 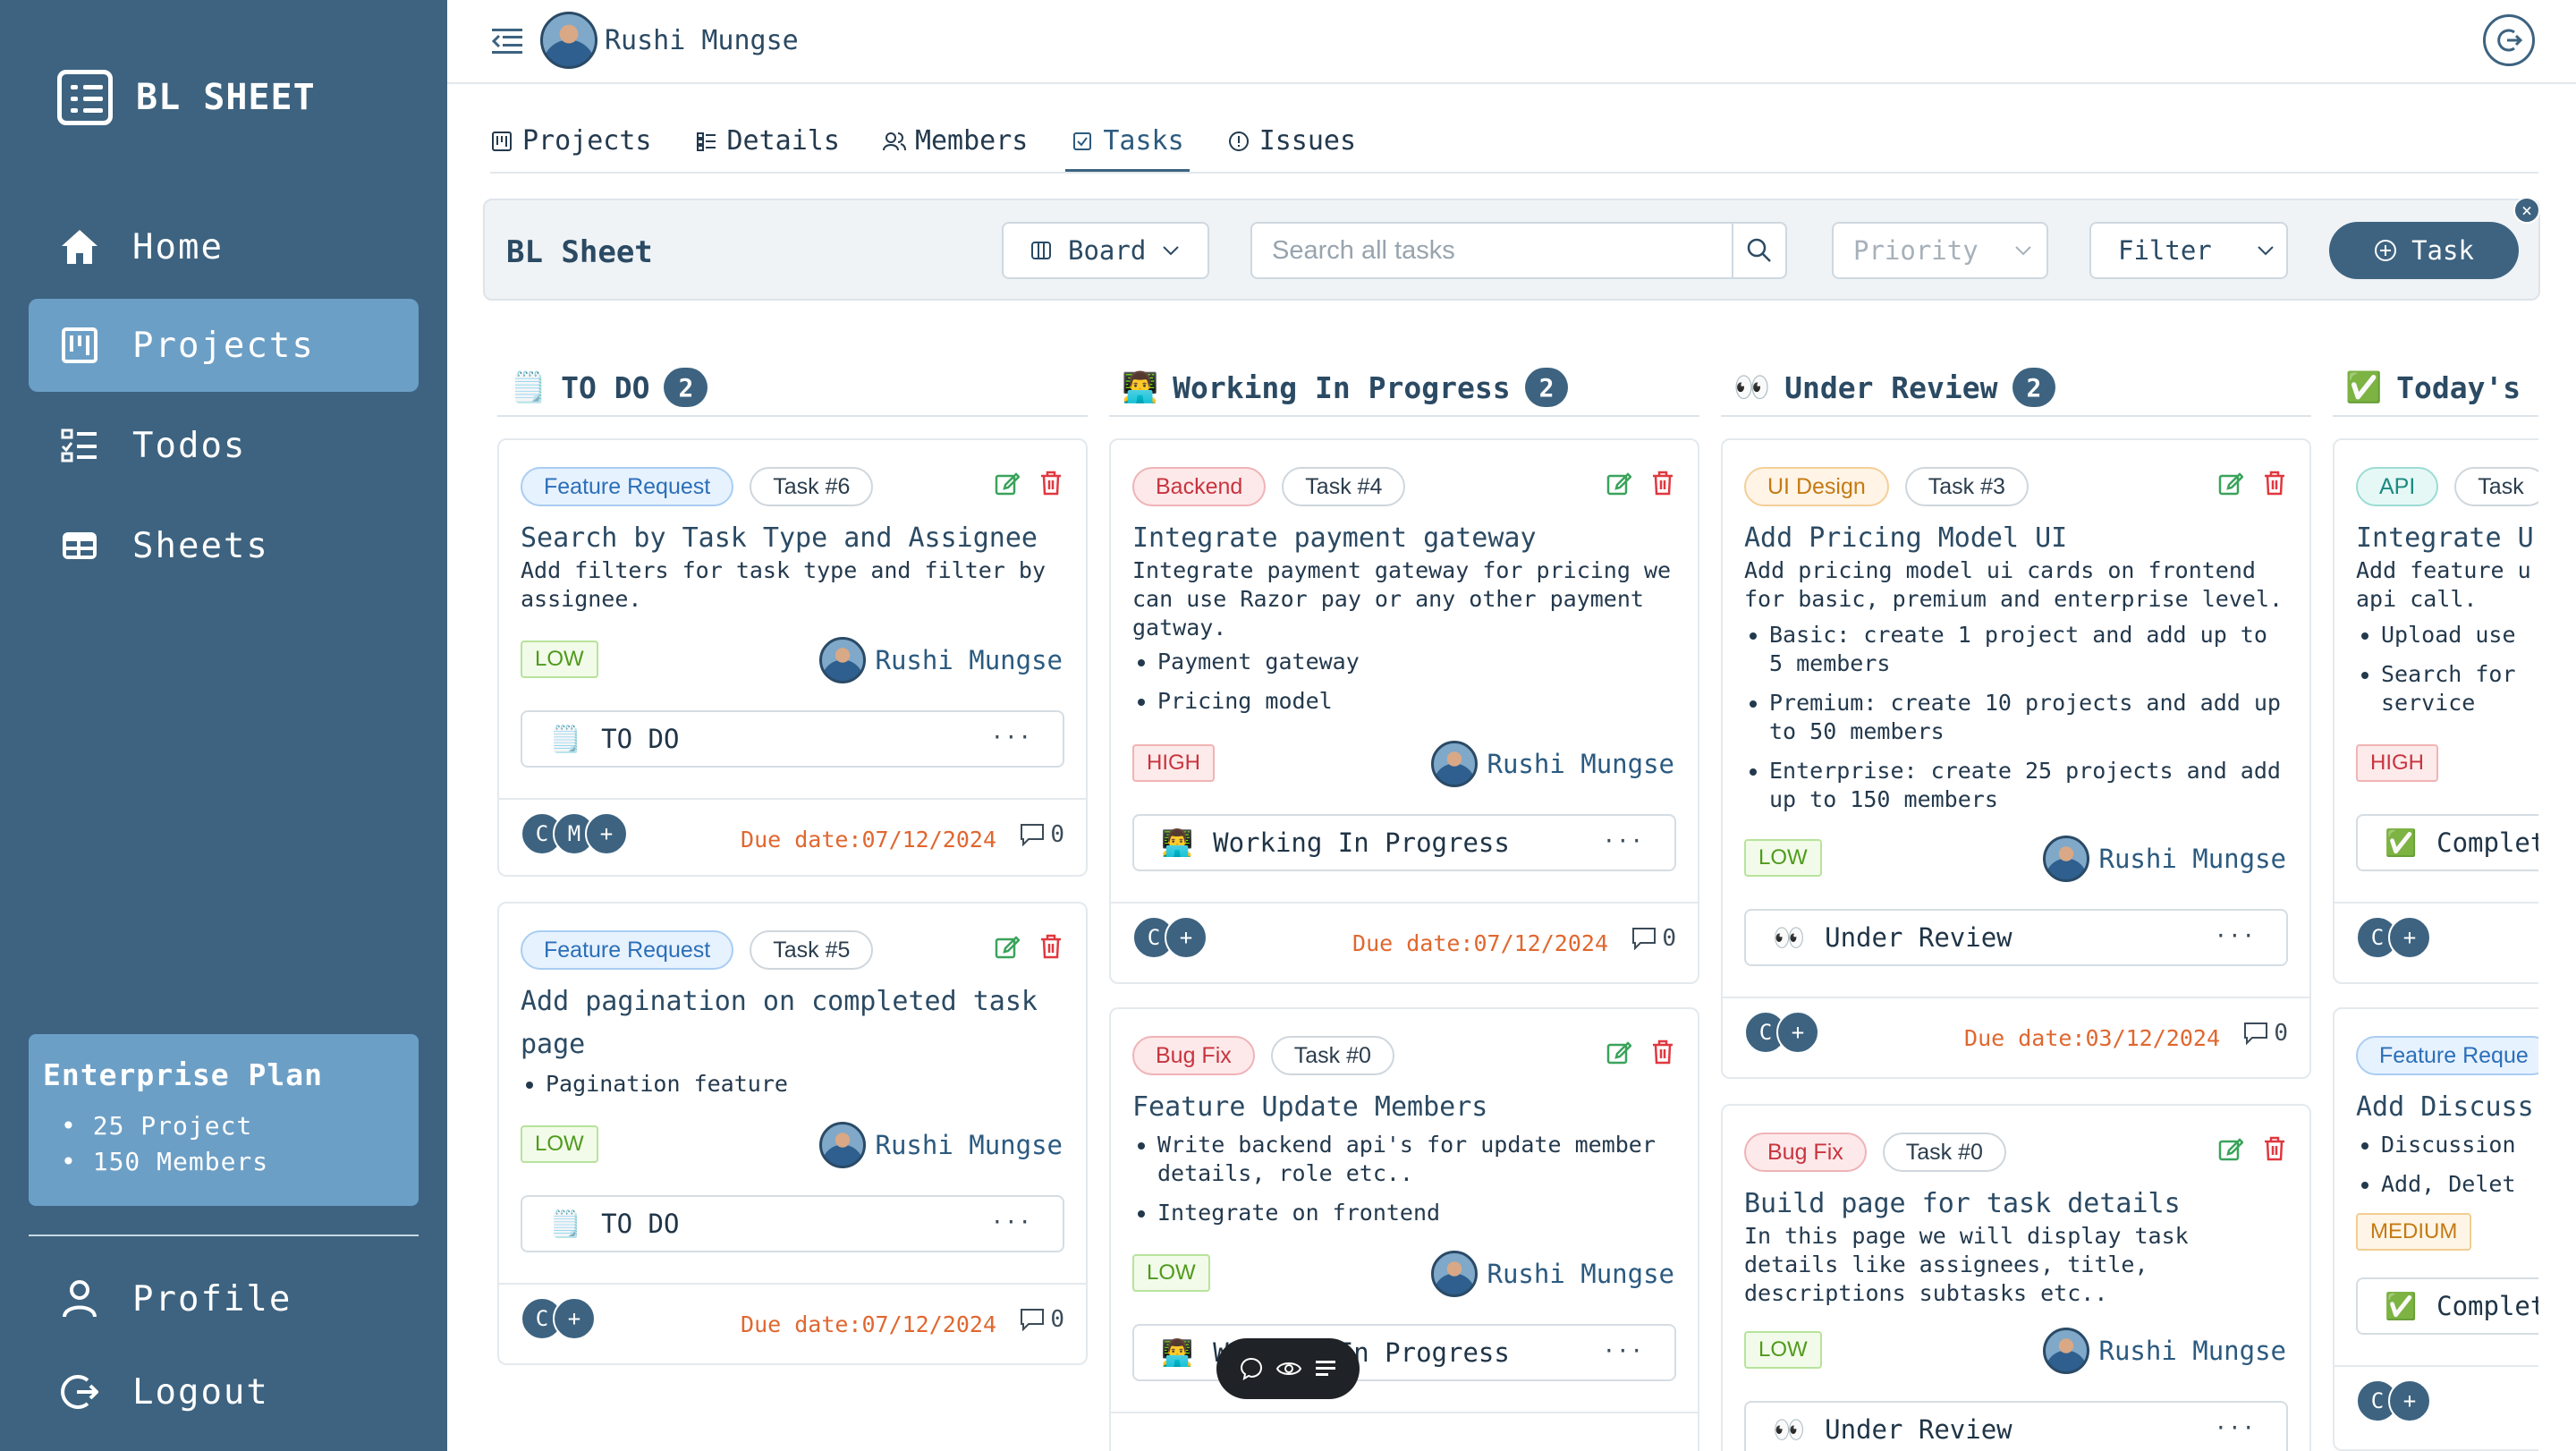 What do you see at coordinates (2414, 1232) in the screenshot?
I see `priority-badge: MEDIUM` at bounding box center [2414, 1232].